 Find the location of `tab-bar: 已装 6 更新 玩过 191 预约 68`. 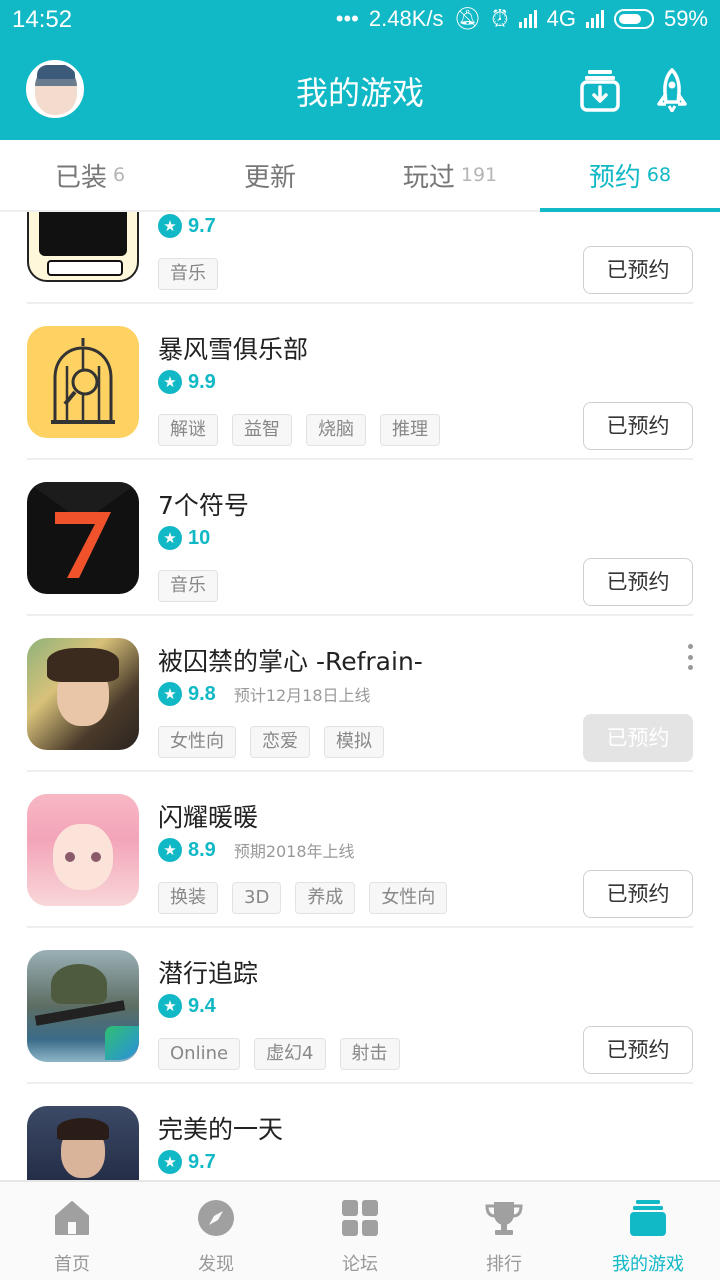

tab-bar: 已装 6 更新 玩过 191 预约 68 is located at coordinates (360, 176).